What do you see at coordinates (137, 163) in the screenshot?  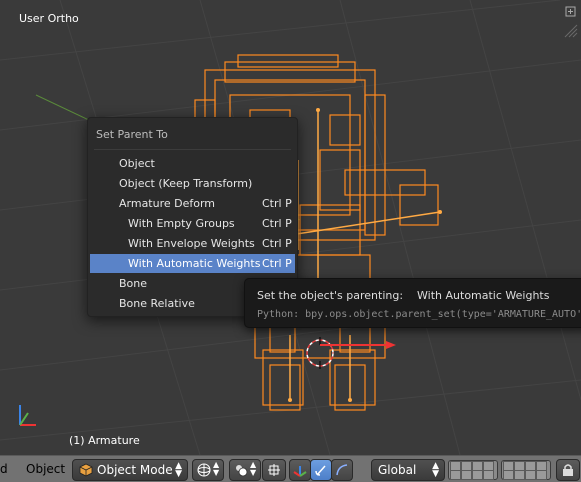 I see `menu-item-label: Object` at bounding box center [137, 163].